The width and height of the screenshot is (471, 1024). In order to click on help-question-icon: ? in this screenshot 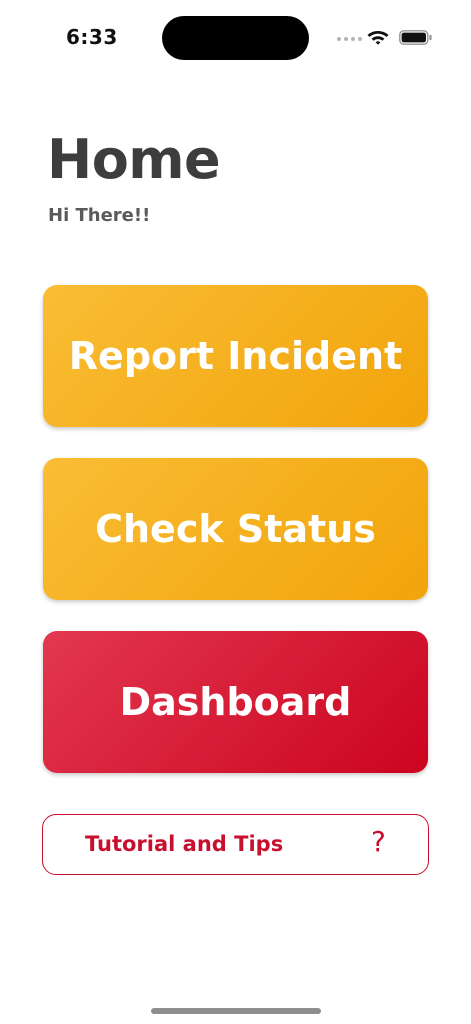, I will do `click(378, 841)`.